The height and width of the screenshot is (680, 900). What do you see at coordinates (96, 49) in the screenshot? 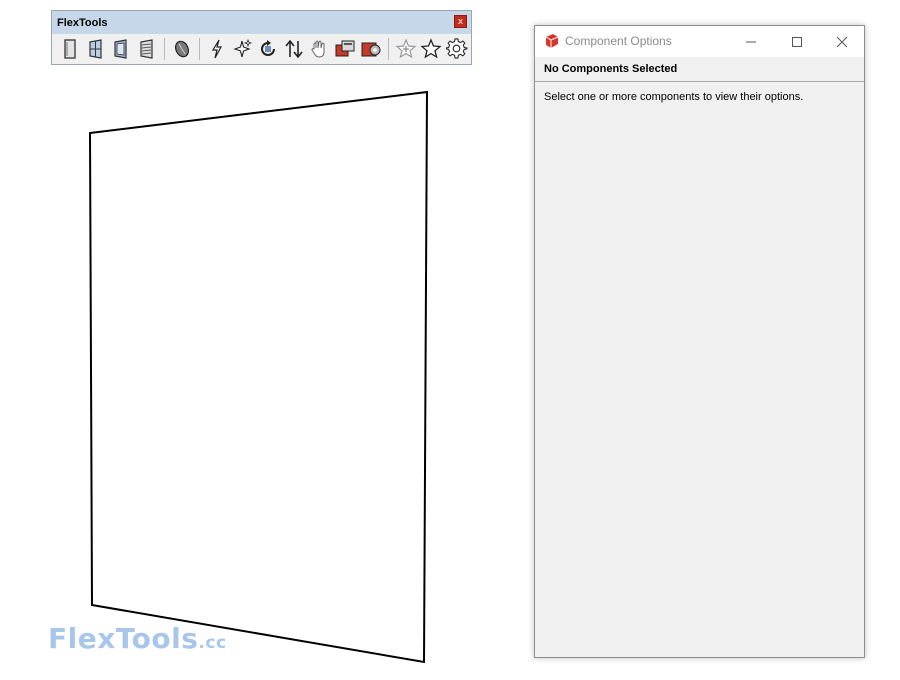
I see `window-icon` at bounding box center [96, 49].